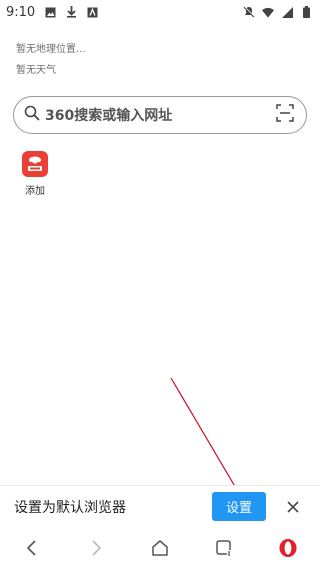  Describe the element at coordinates (36, 70) in the screenshot. I see `weather-text: 暂无天气` at that location.